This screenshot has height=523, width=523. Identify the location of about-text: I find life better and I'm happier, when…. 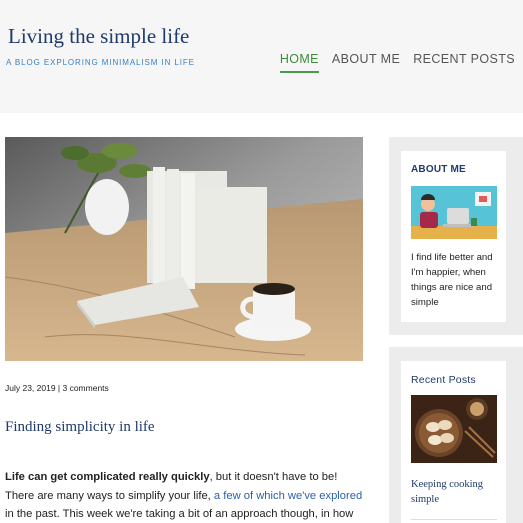
(452, 280).